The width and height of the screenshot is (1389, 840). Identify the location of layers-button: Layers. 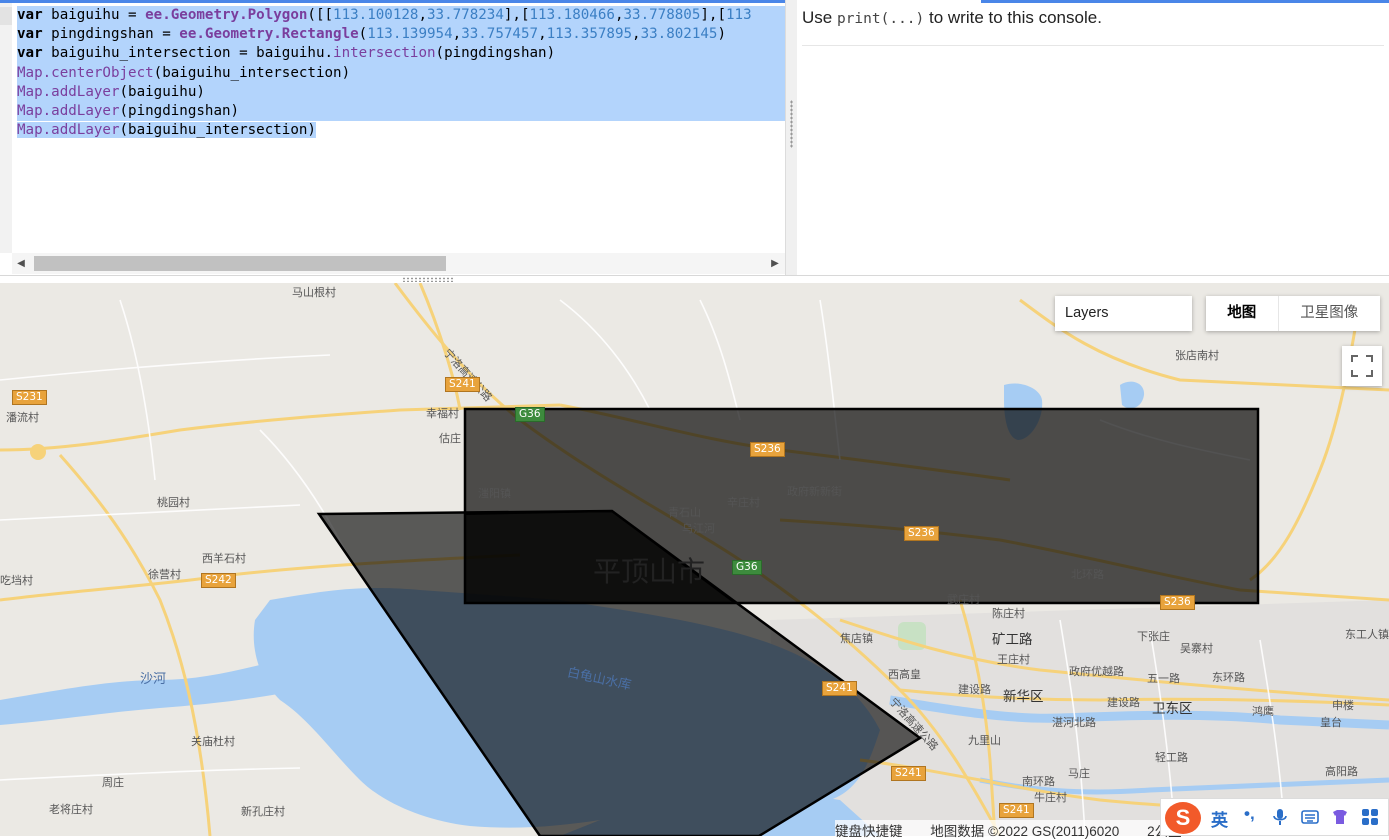
(1123, 313).